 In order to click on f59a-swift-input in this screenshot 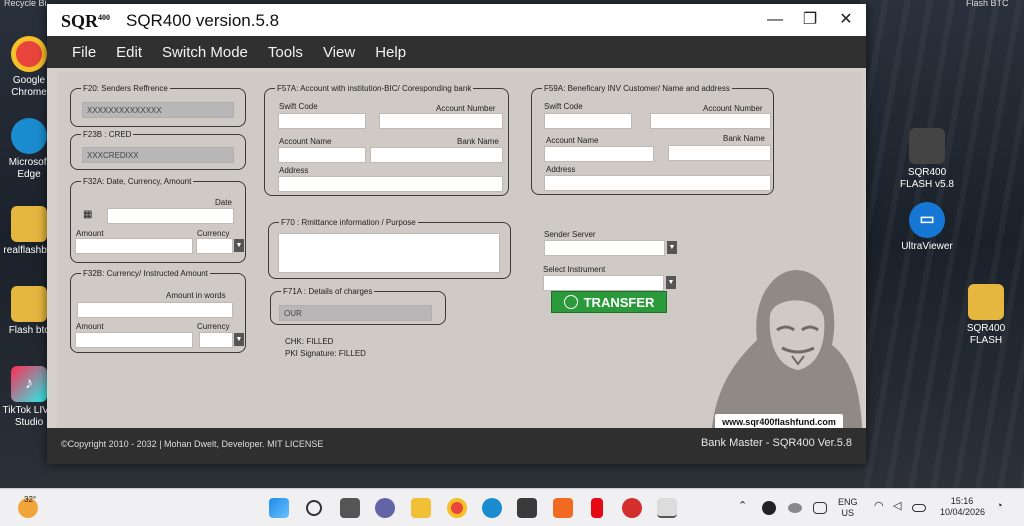, I will do `click(588, 121)`.